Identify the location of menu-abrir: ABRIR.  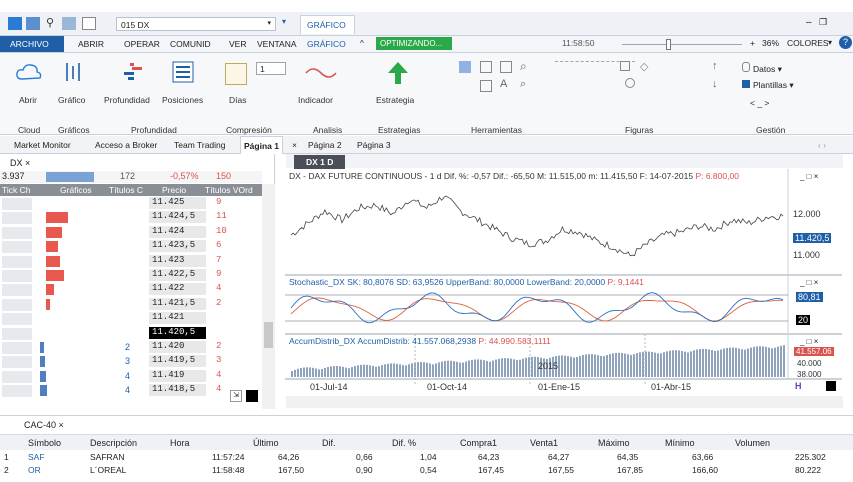
(91, 44).